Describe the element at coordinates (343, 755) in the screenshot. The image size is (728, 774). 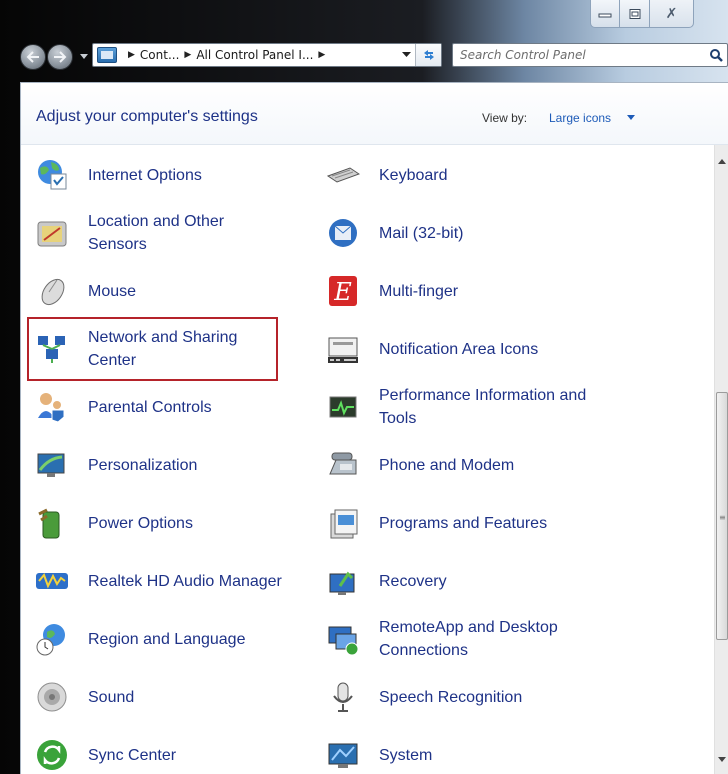
I see `system-icon` at that location.